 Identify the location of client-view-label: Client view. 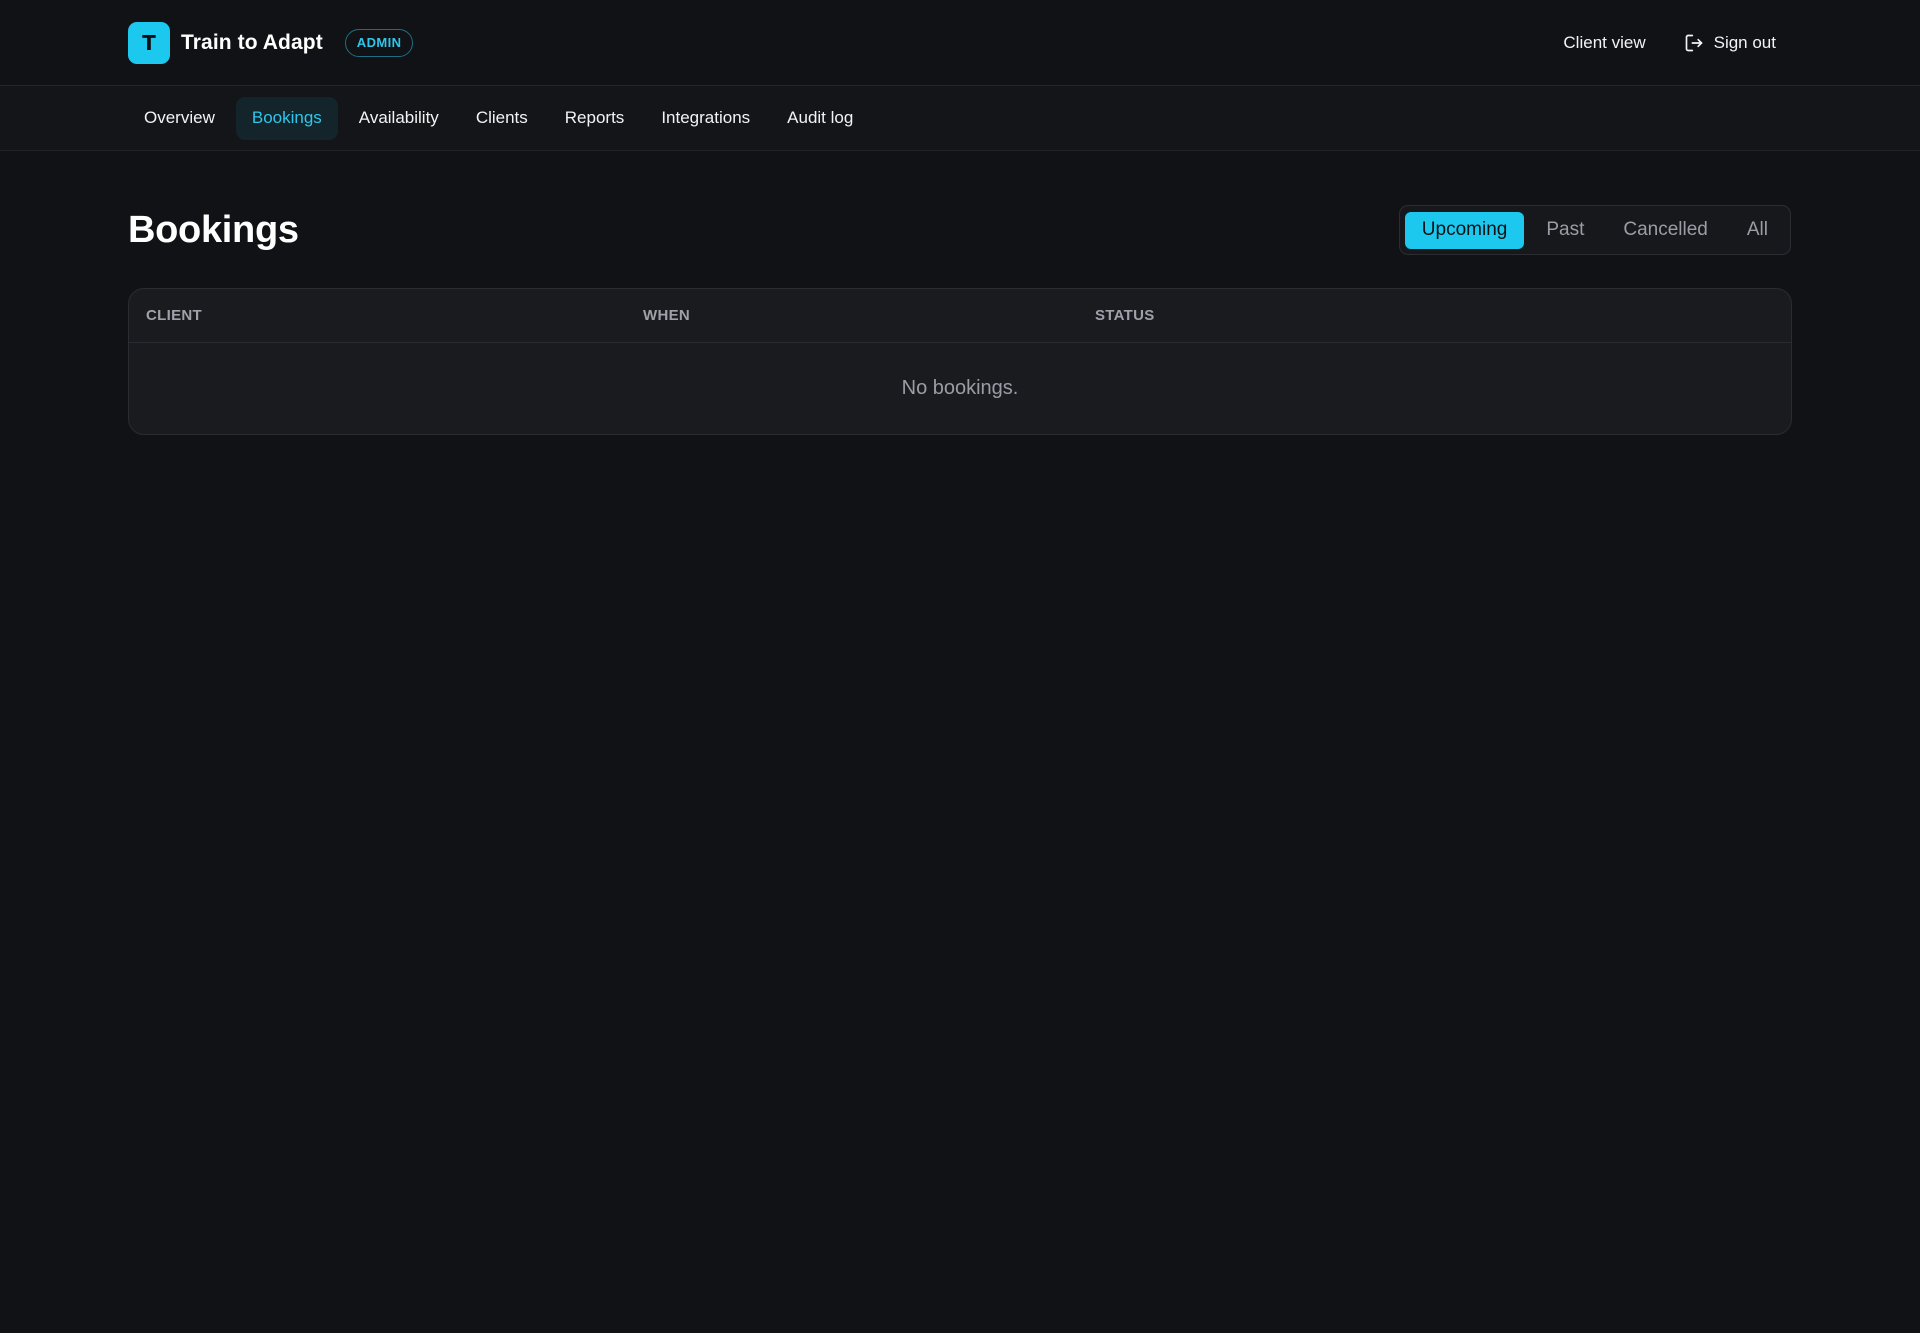
(1604, 42).